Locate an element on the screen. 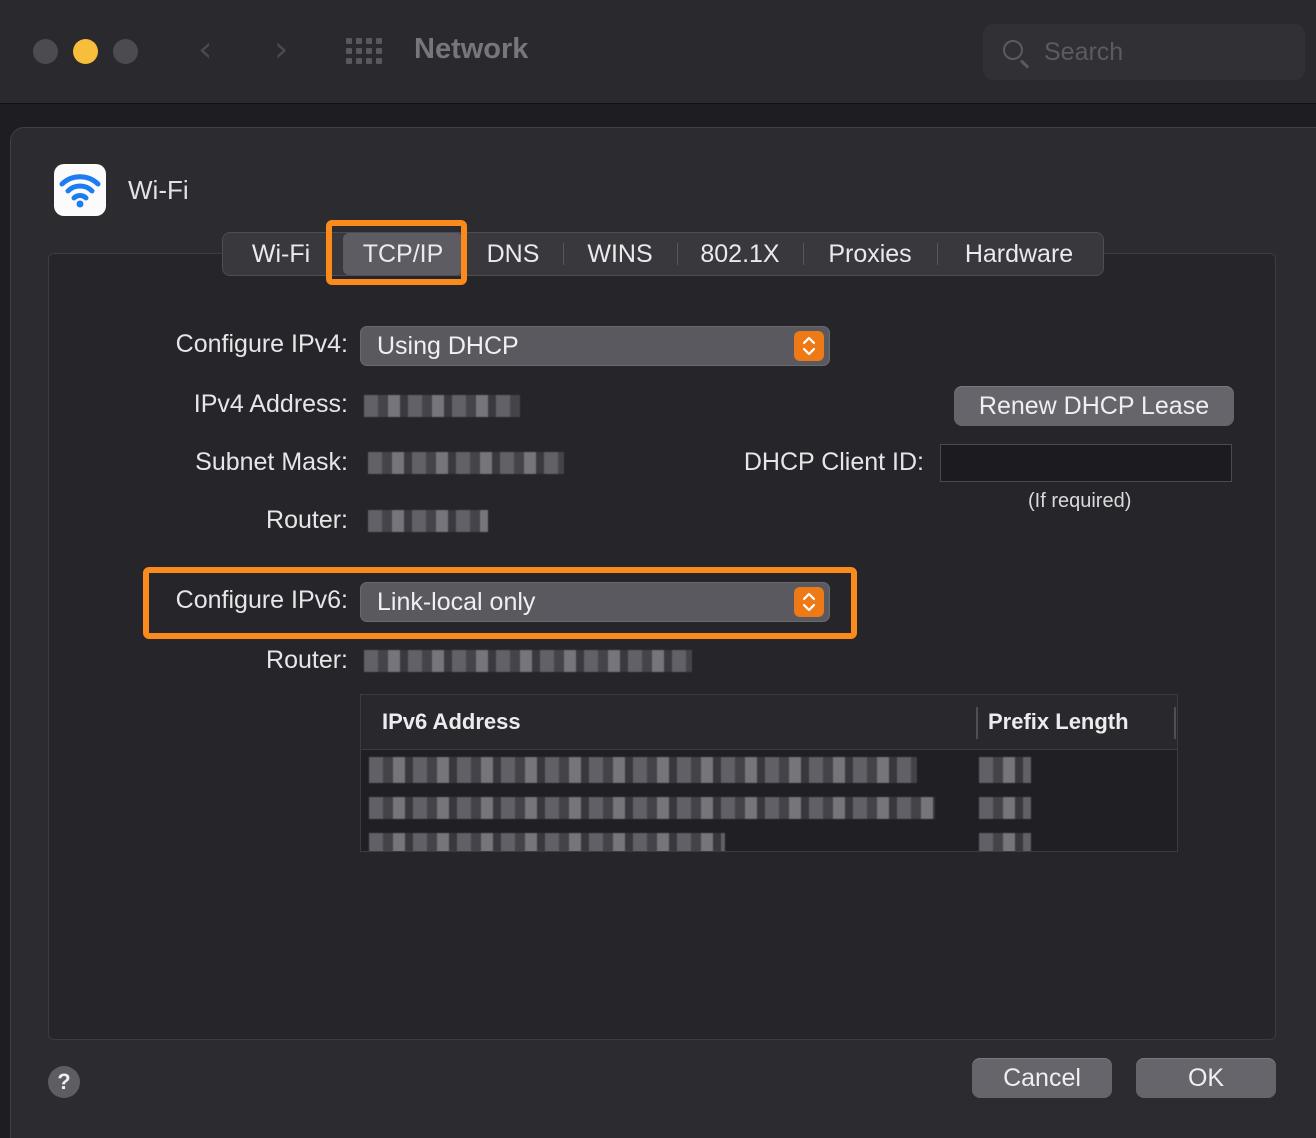  ipv4-router-label: Router: is located at coordinates (307, 520).